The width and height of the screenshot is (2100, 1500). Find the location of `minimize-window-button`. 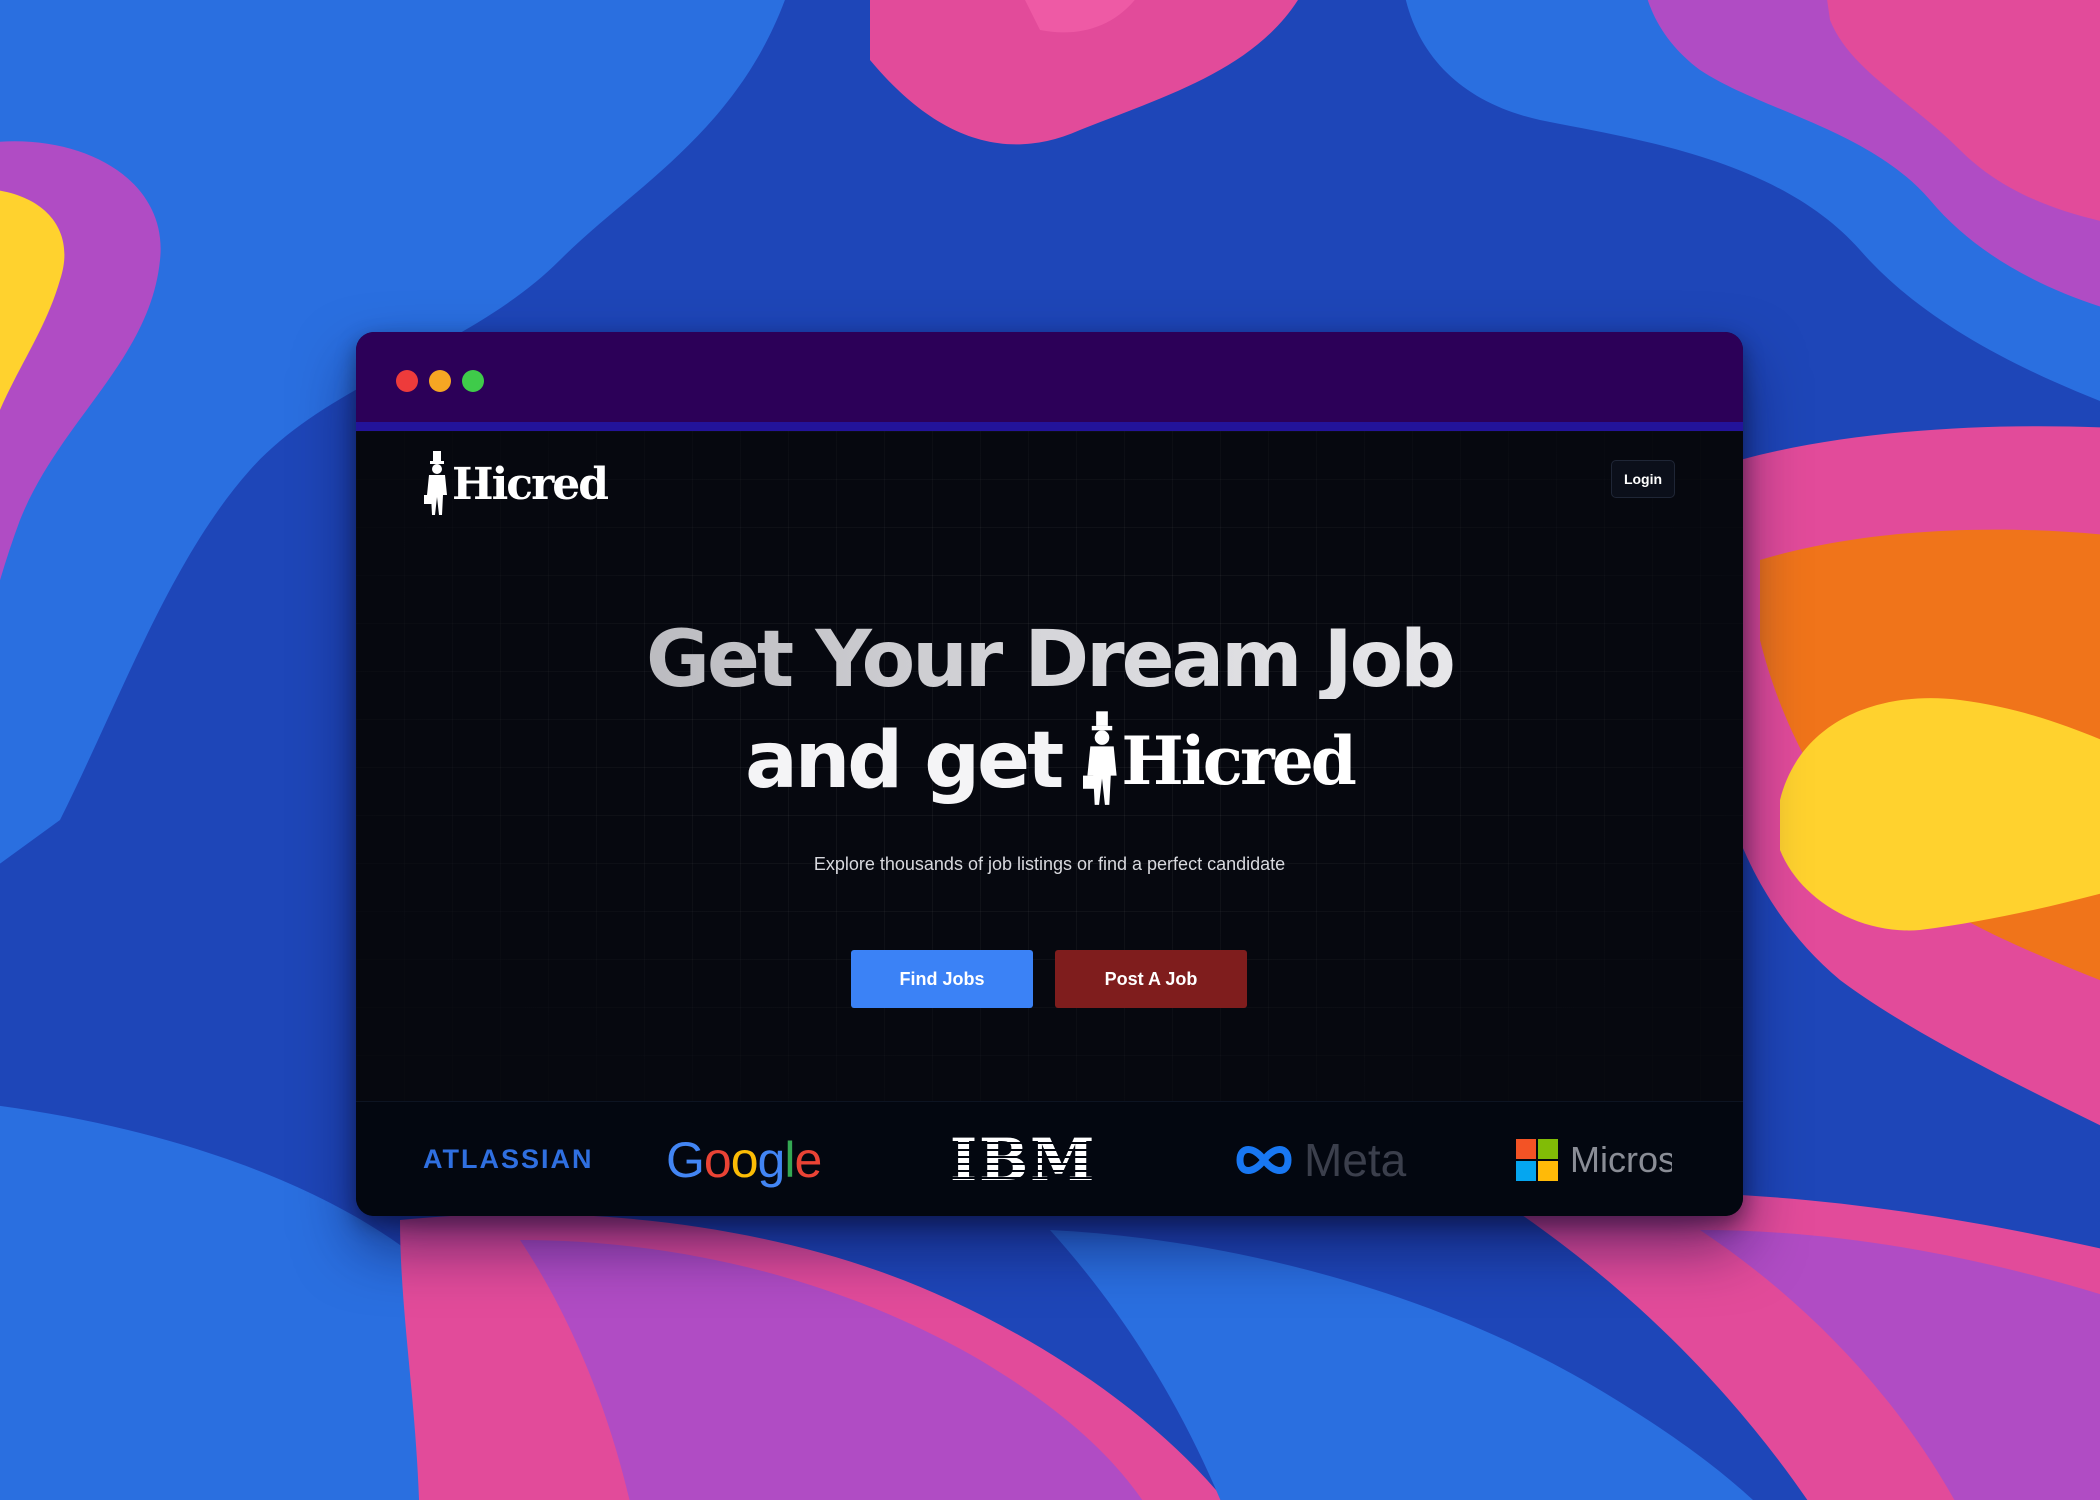

minimize-window-button is located at coordinates (440, 381).